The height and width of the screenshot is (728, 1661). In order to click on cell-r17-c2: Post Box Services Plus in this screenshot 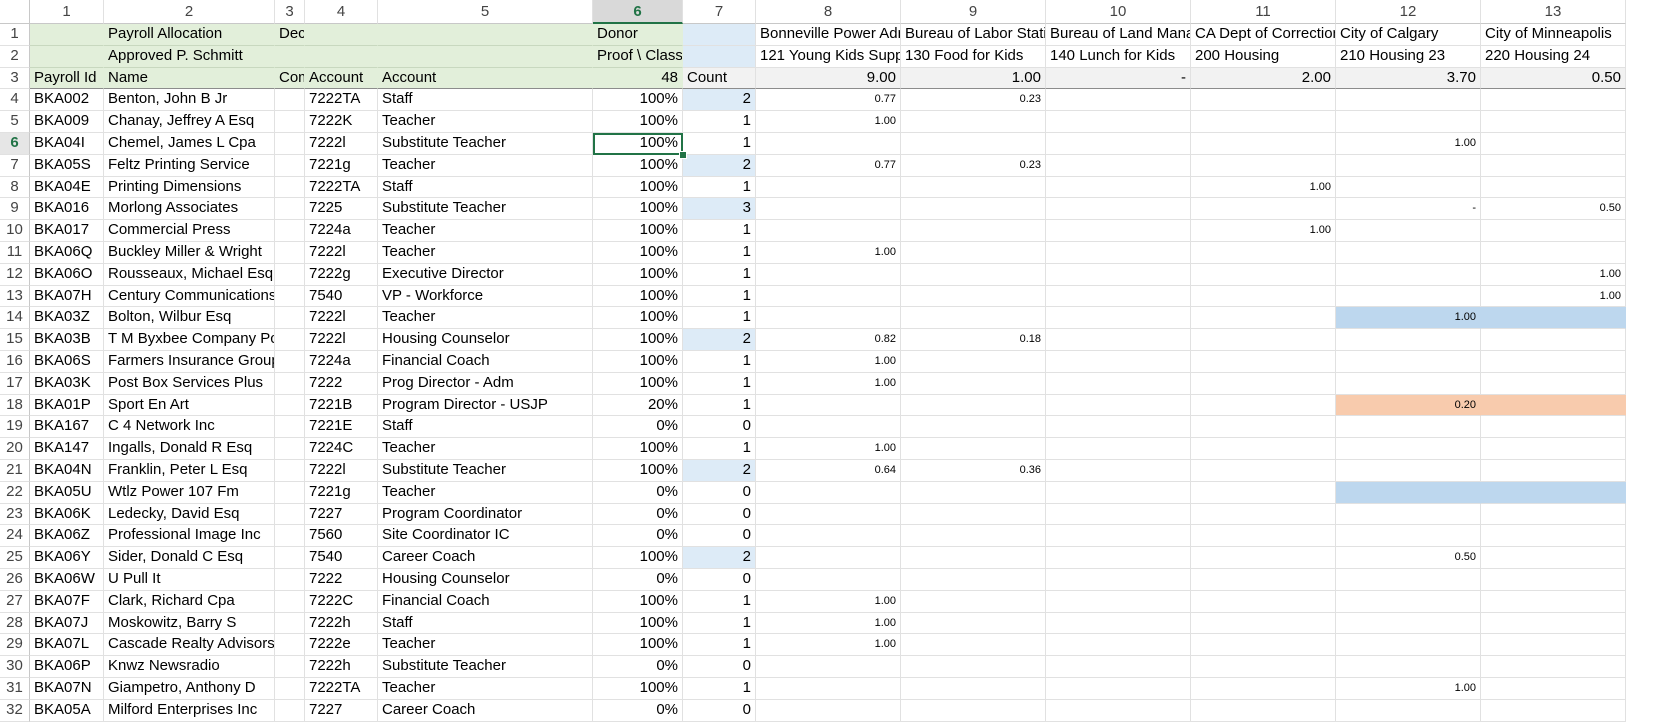, I will do `click(189, 383)`.